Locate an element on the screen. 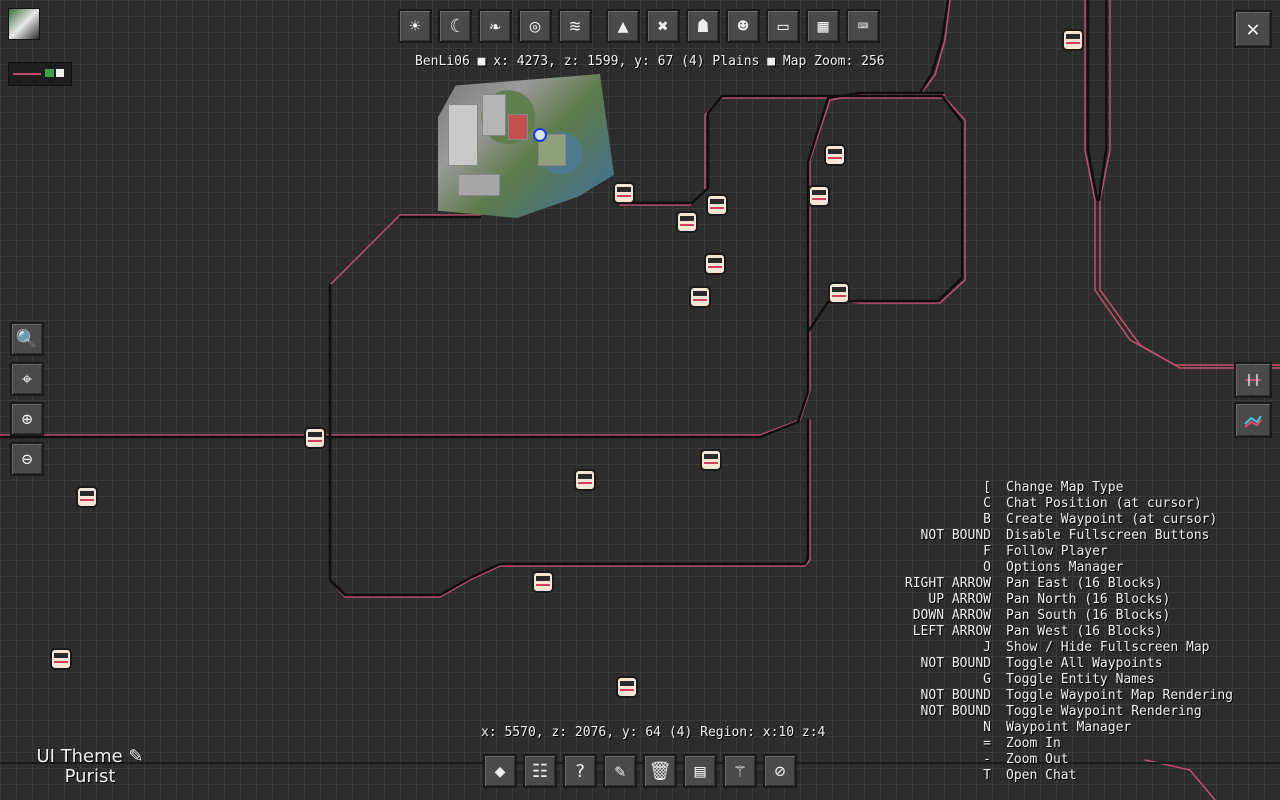  theme-palette-button: ✎ is located at coordinates (620, 771).